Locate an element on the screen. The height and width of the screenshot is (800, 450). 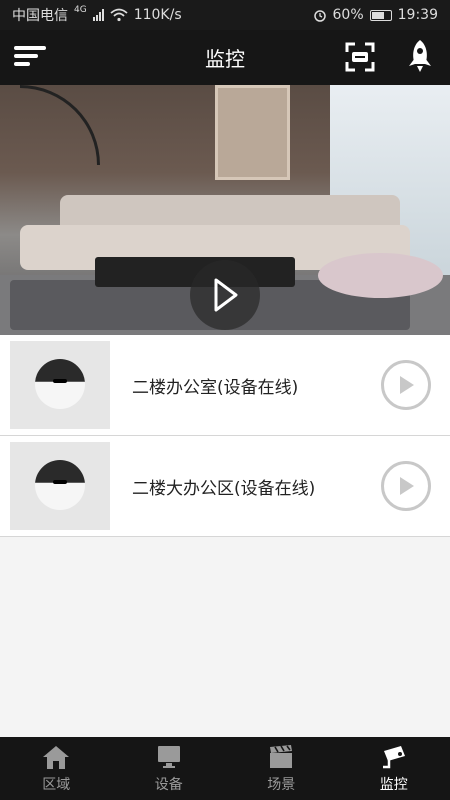
carrier-label: 中国电信 is located at coordinates (40, 16).